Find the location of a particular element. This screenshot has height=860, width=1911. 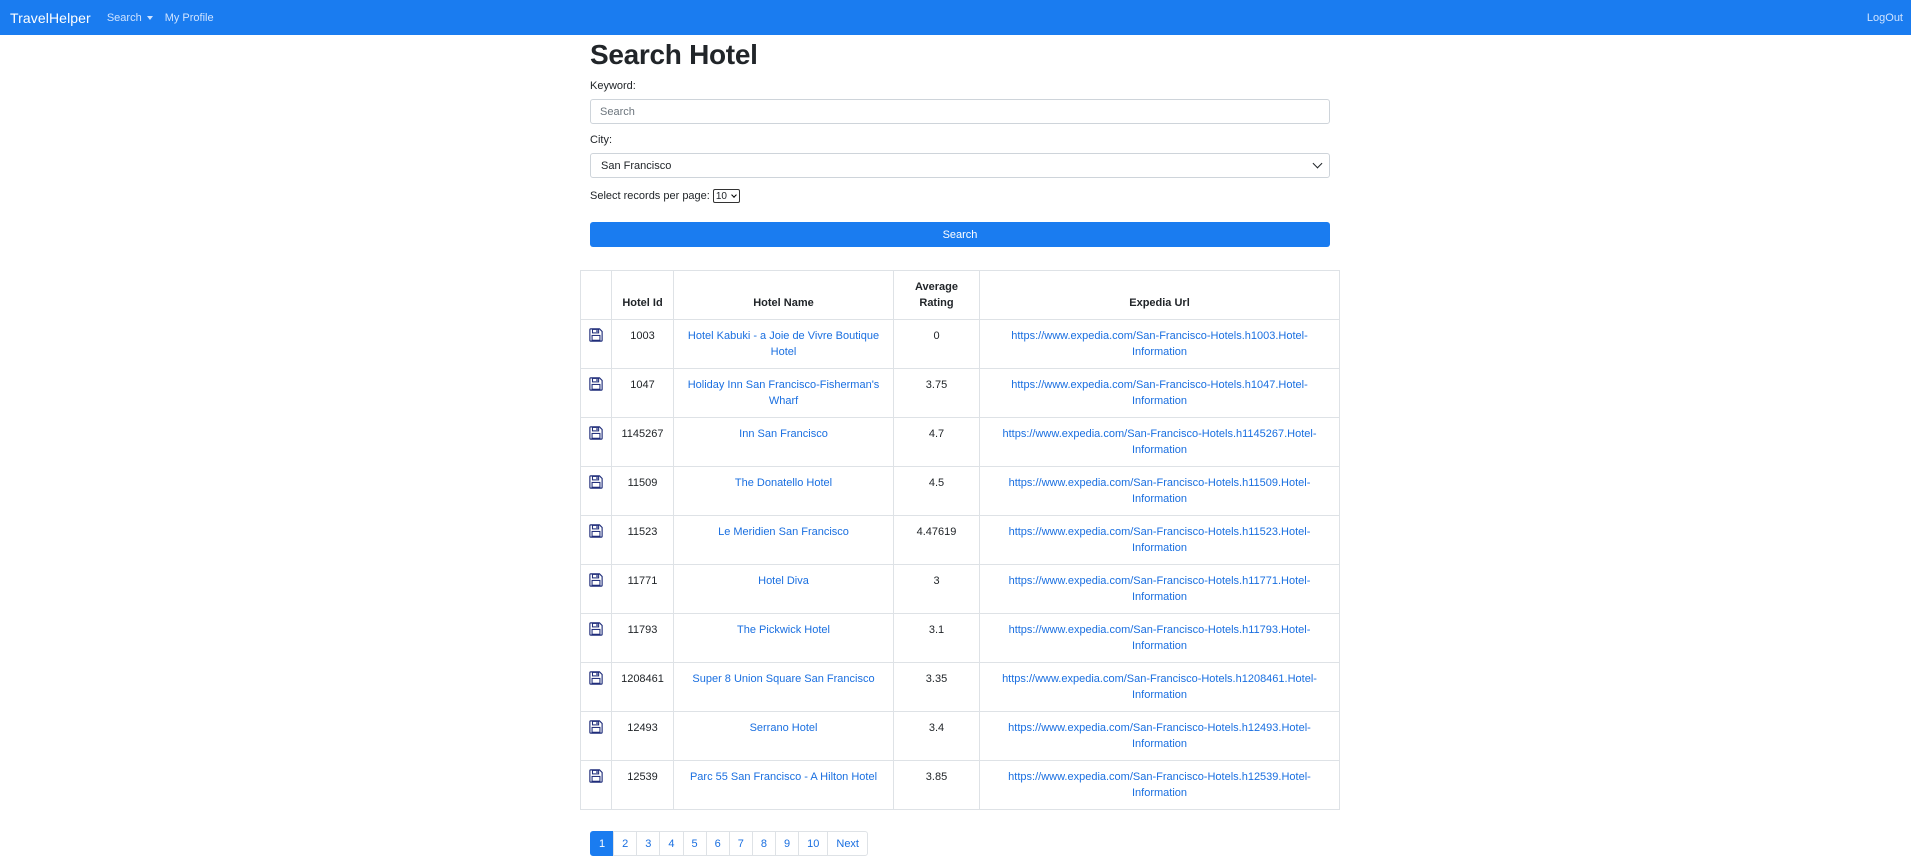

city-select: San Francisco is located at coordinates (960, 165).